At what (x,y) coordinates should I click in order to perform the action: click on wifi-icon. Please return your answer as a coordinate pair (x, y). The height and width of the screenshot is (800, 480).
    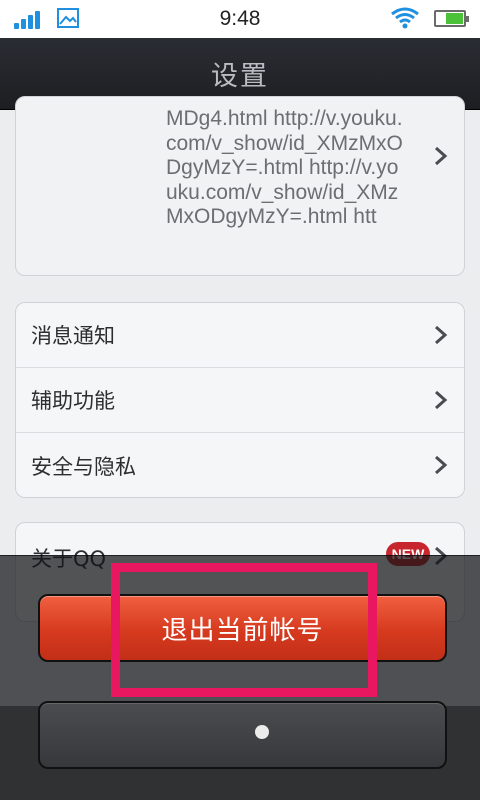
    Looking at the image, I should click on (405, 18).